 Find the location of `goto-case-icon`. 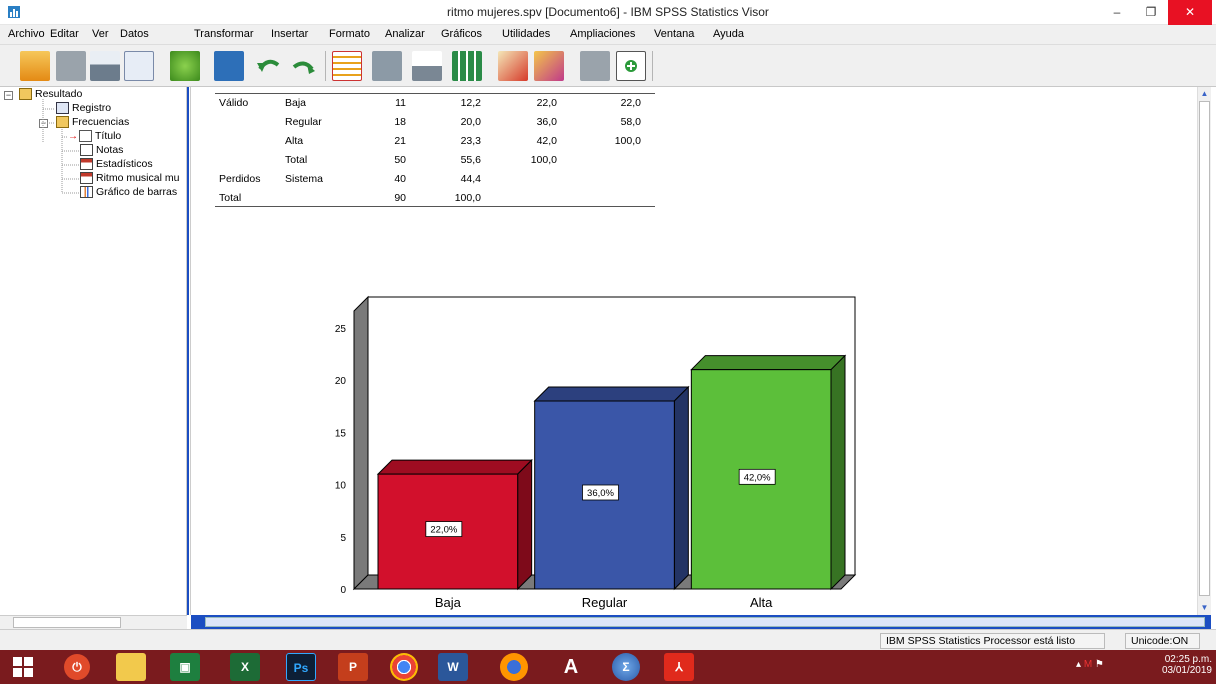

goto-case-icon is located at coordinates (387, 66).